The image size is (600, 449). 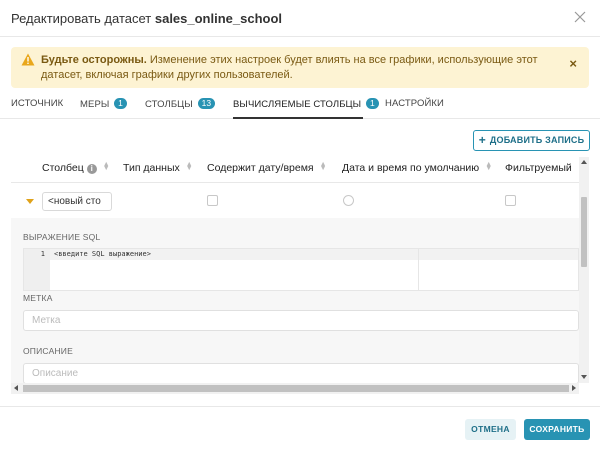 What do you see at coordinates (557, 429) in the screenshot?
I see `save-button: СОХРАНИТЬ` at bounding box center [557, 429].